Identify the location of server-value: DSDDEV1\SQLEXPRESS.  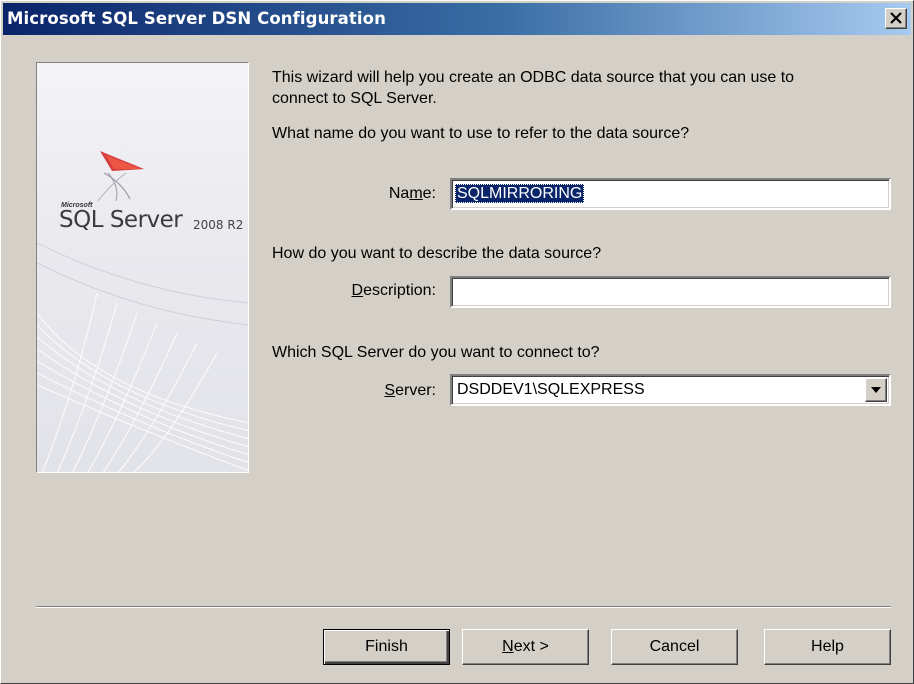
(551, 389).